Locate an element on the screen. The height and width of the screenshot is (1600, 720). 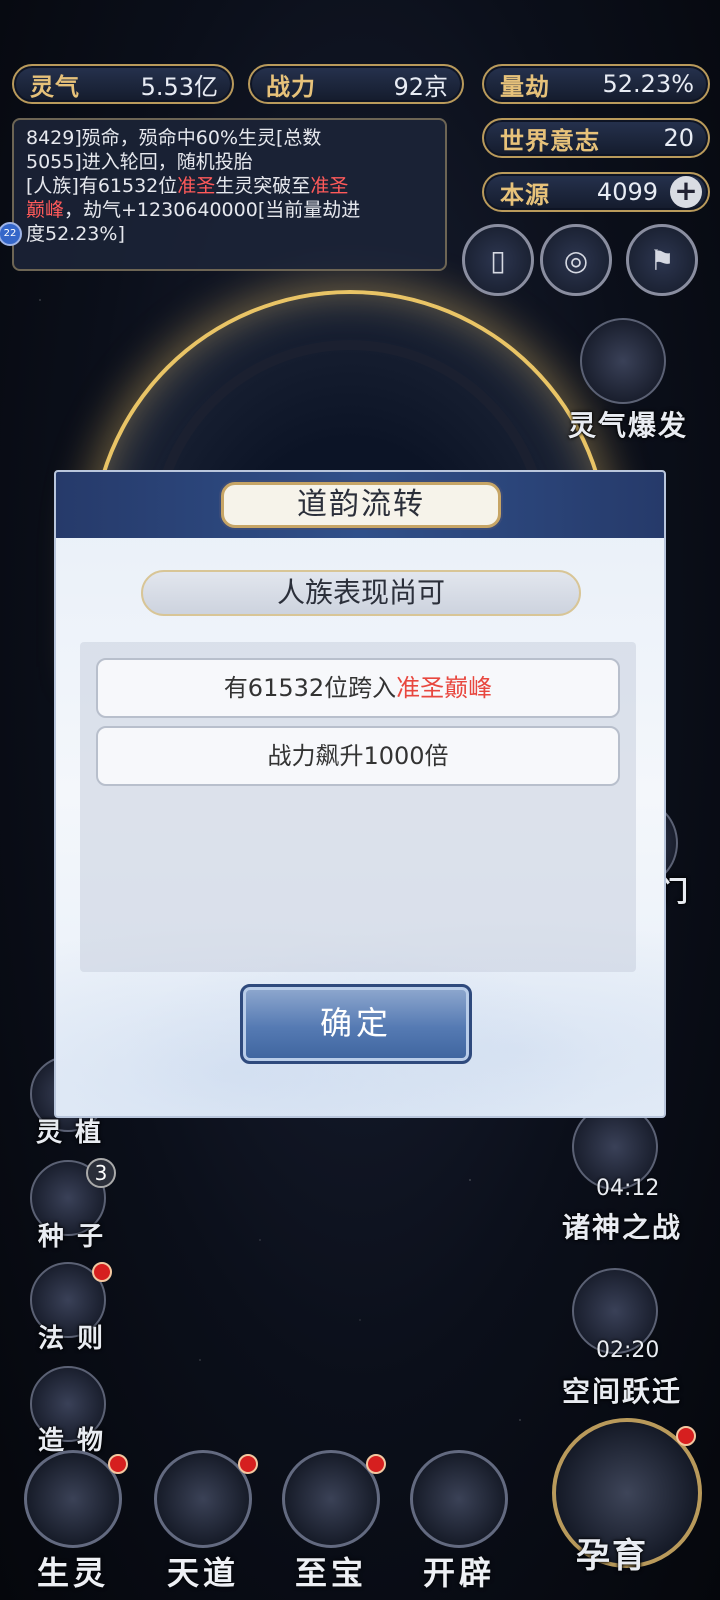
stat-benyuan-value: 4099 is located at coordinates (627, 192).